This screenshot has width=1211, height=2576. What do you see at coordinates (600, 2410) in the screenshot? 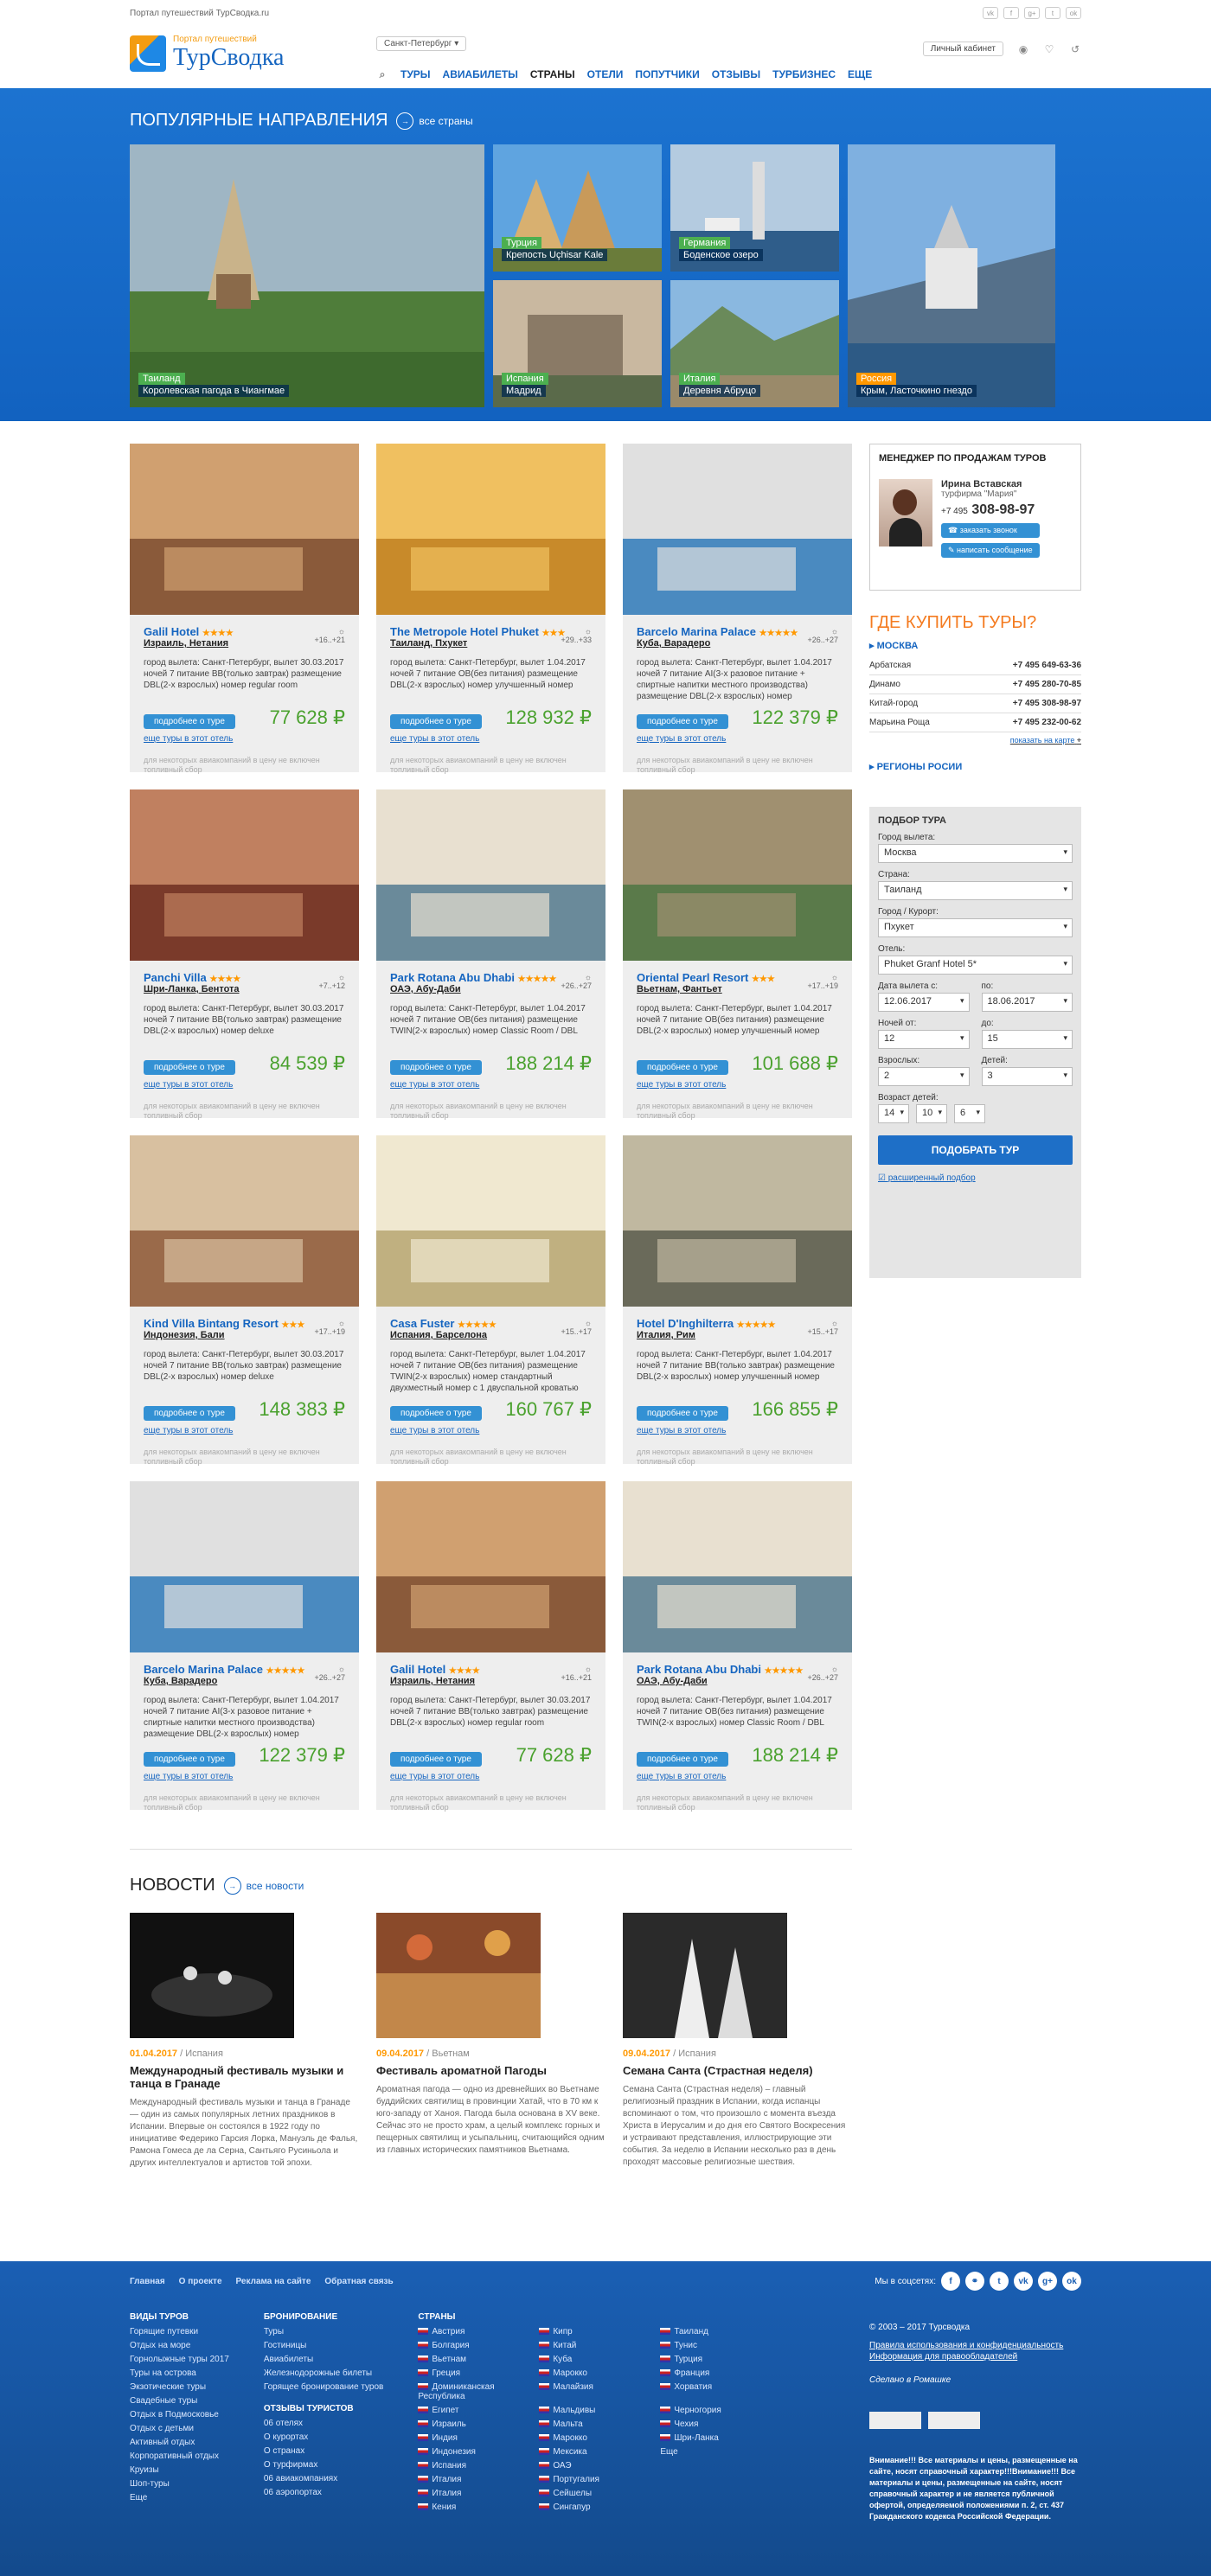
I see `footer-country-link: Мальдивы` at bounding box center [600, 2410].